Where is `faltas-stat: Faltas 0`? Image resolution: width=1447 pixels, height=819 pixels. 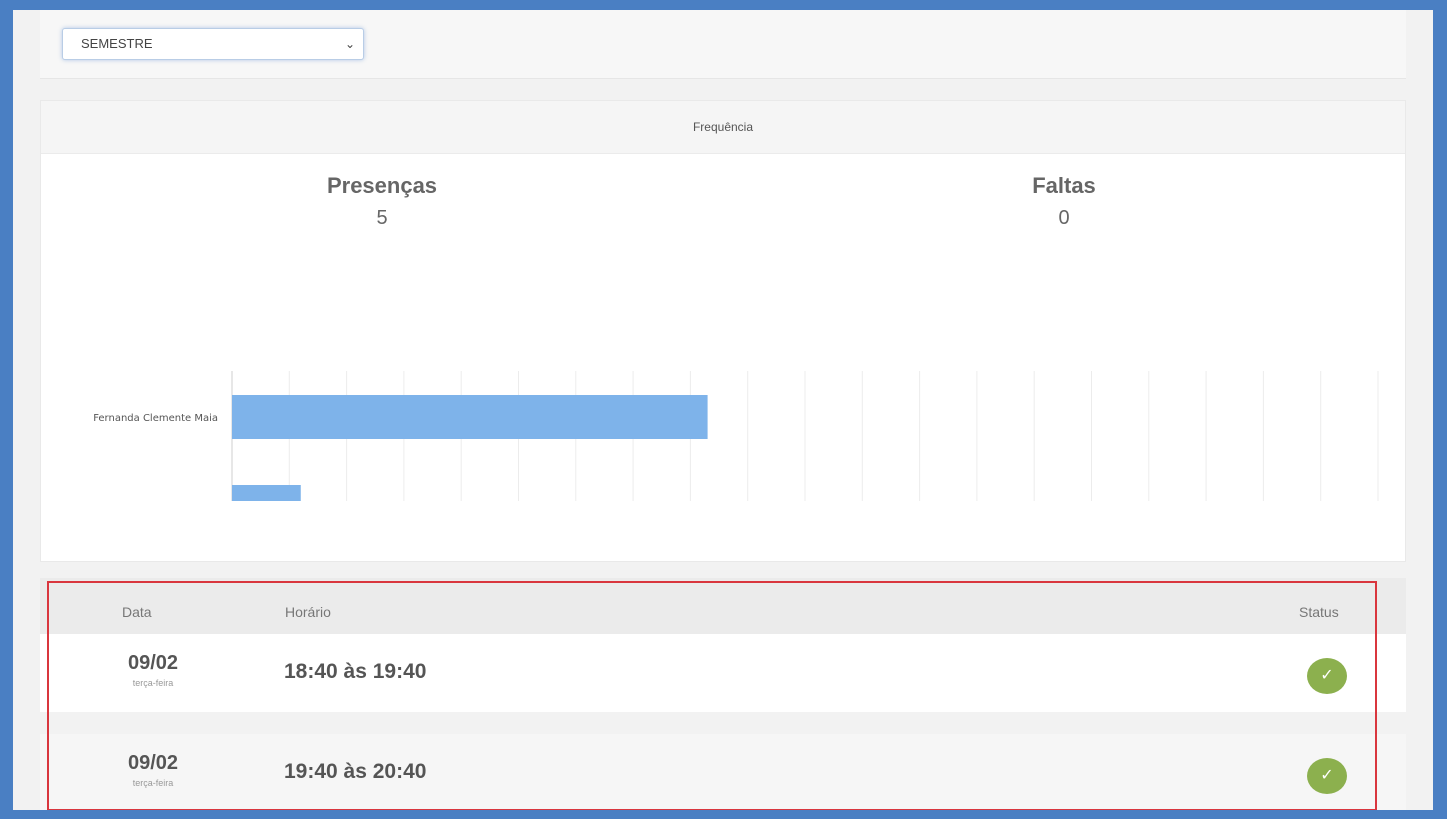 faltas-stat: Faltas 0 is located at coordinates (1064, 201).